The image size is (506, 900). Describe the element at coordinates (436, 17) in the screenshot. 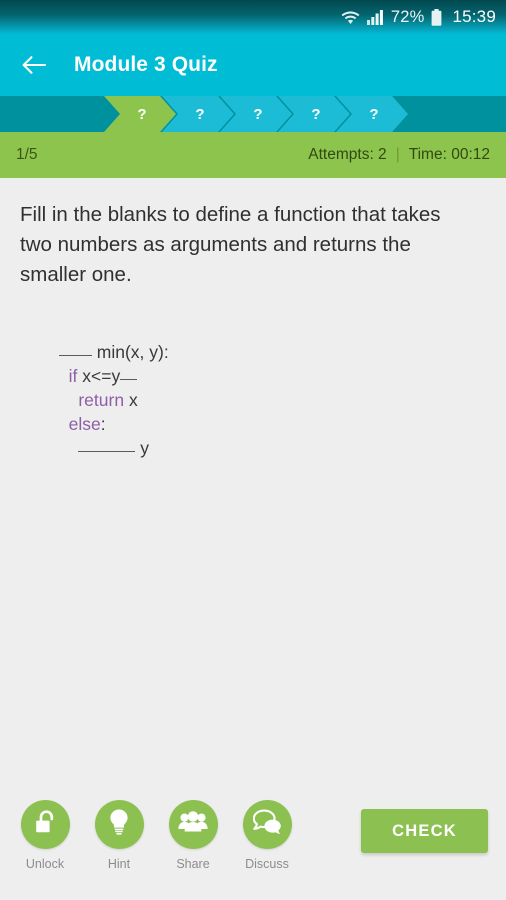

I see `battery-icon` at that location.